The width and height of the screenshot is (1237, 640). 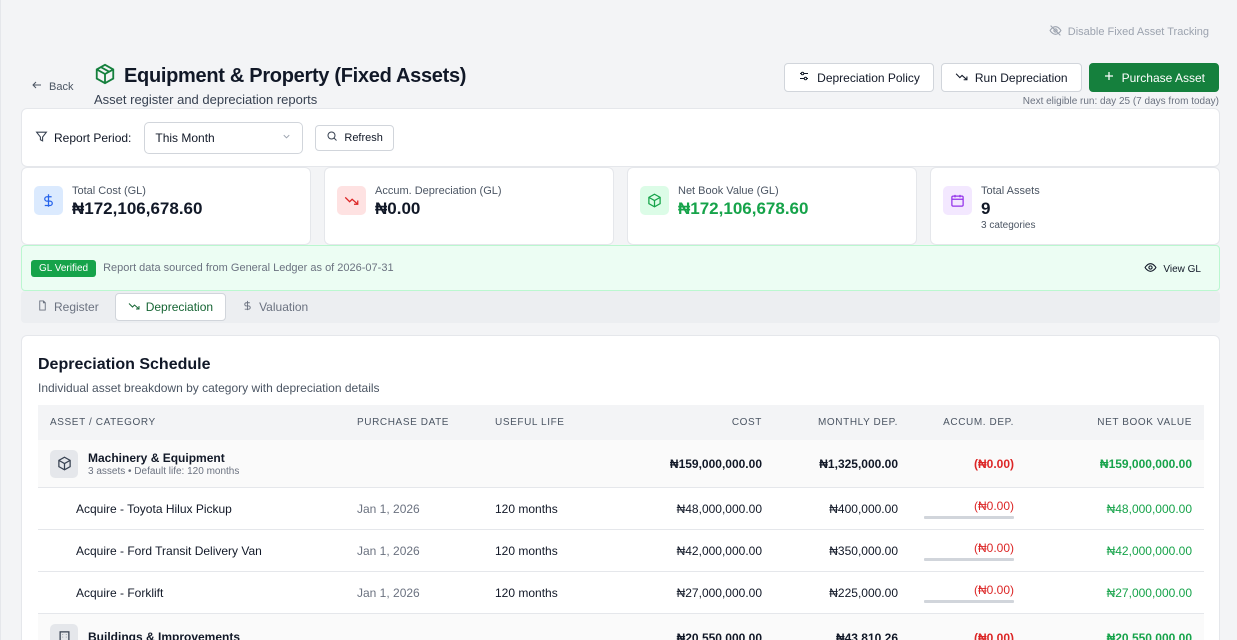 I want to click on category-name: Machinery & Equipment, so click(x=156, y=457).